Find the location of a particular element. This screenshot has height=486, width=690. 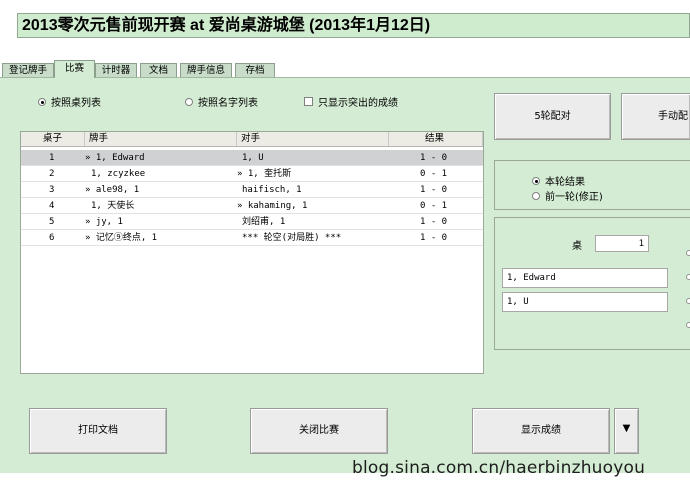

cell-table: 5 is located at coordinates (52, 222).